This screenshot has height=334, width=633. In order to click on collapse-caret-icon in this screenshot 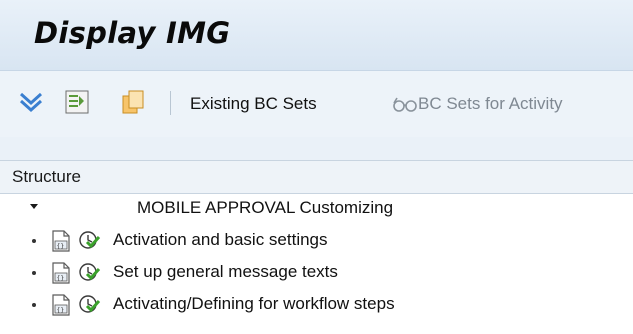, I will do `click(34, 206)`.